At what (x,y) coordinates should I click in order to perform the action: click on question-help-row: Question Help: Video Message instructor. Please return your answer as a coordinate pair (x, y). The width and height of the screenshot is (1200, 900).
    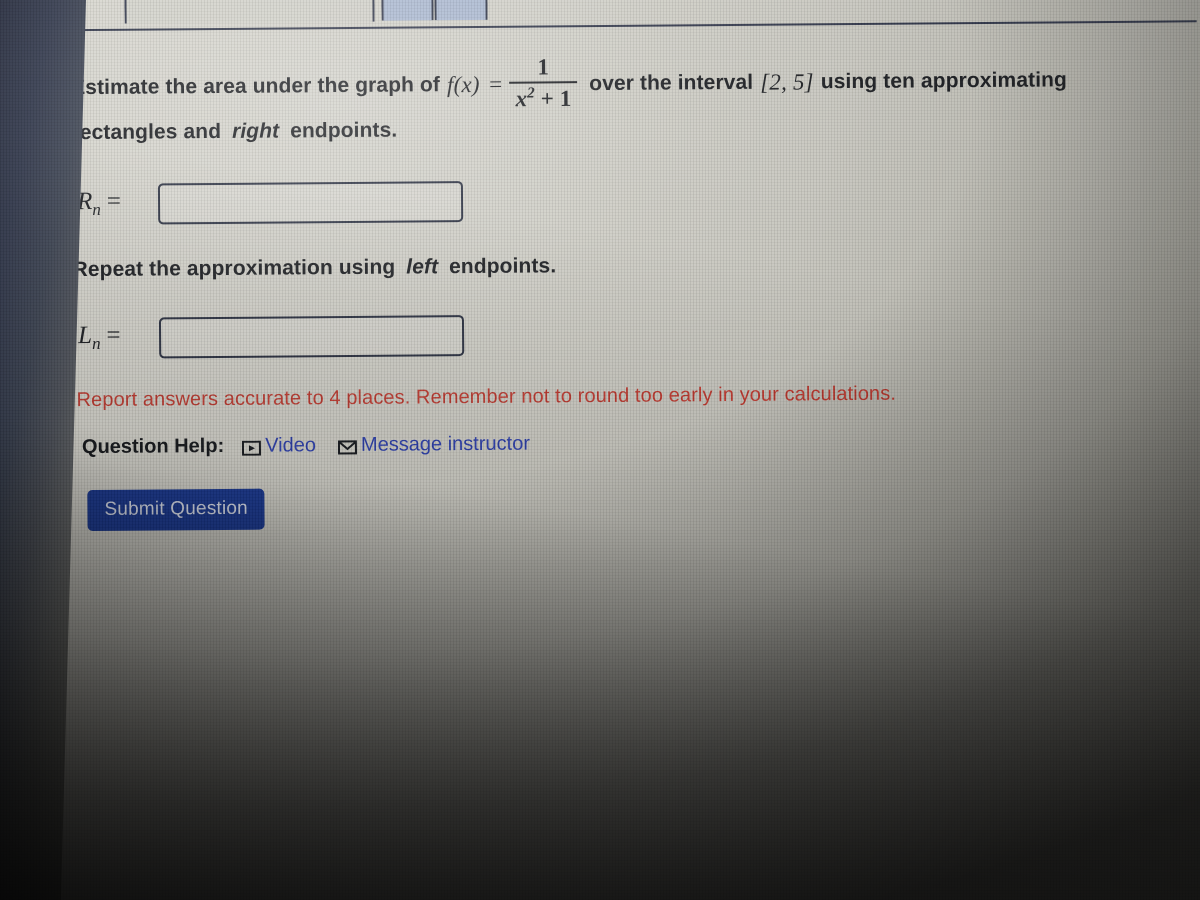
    Looking at the image, I should click on (623, 443).